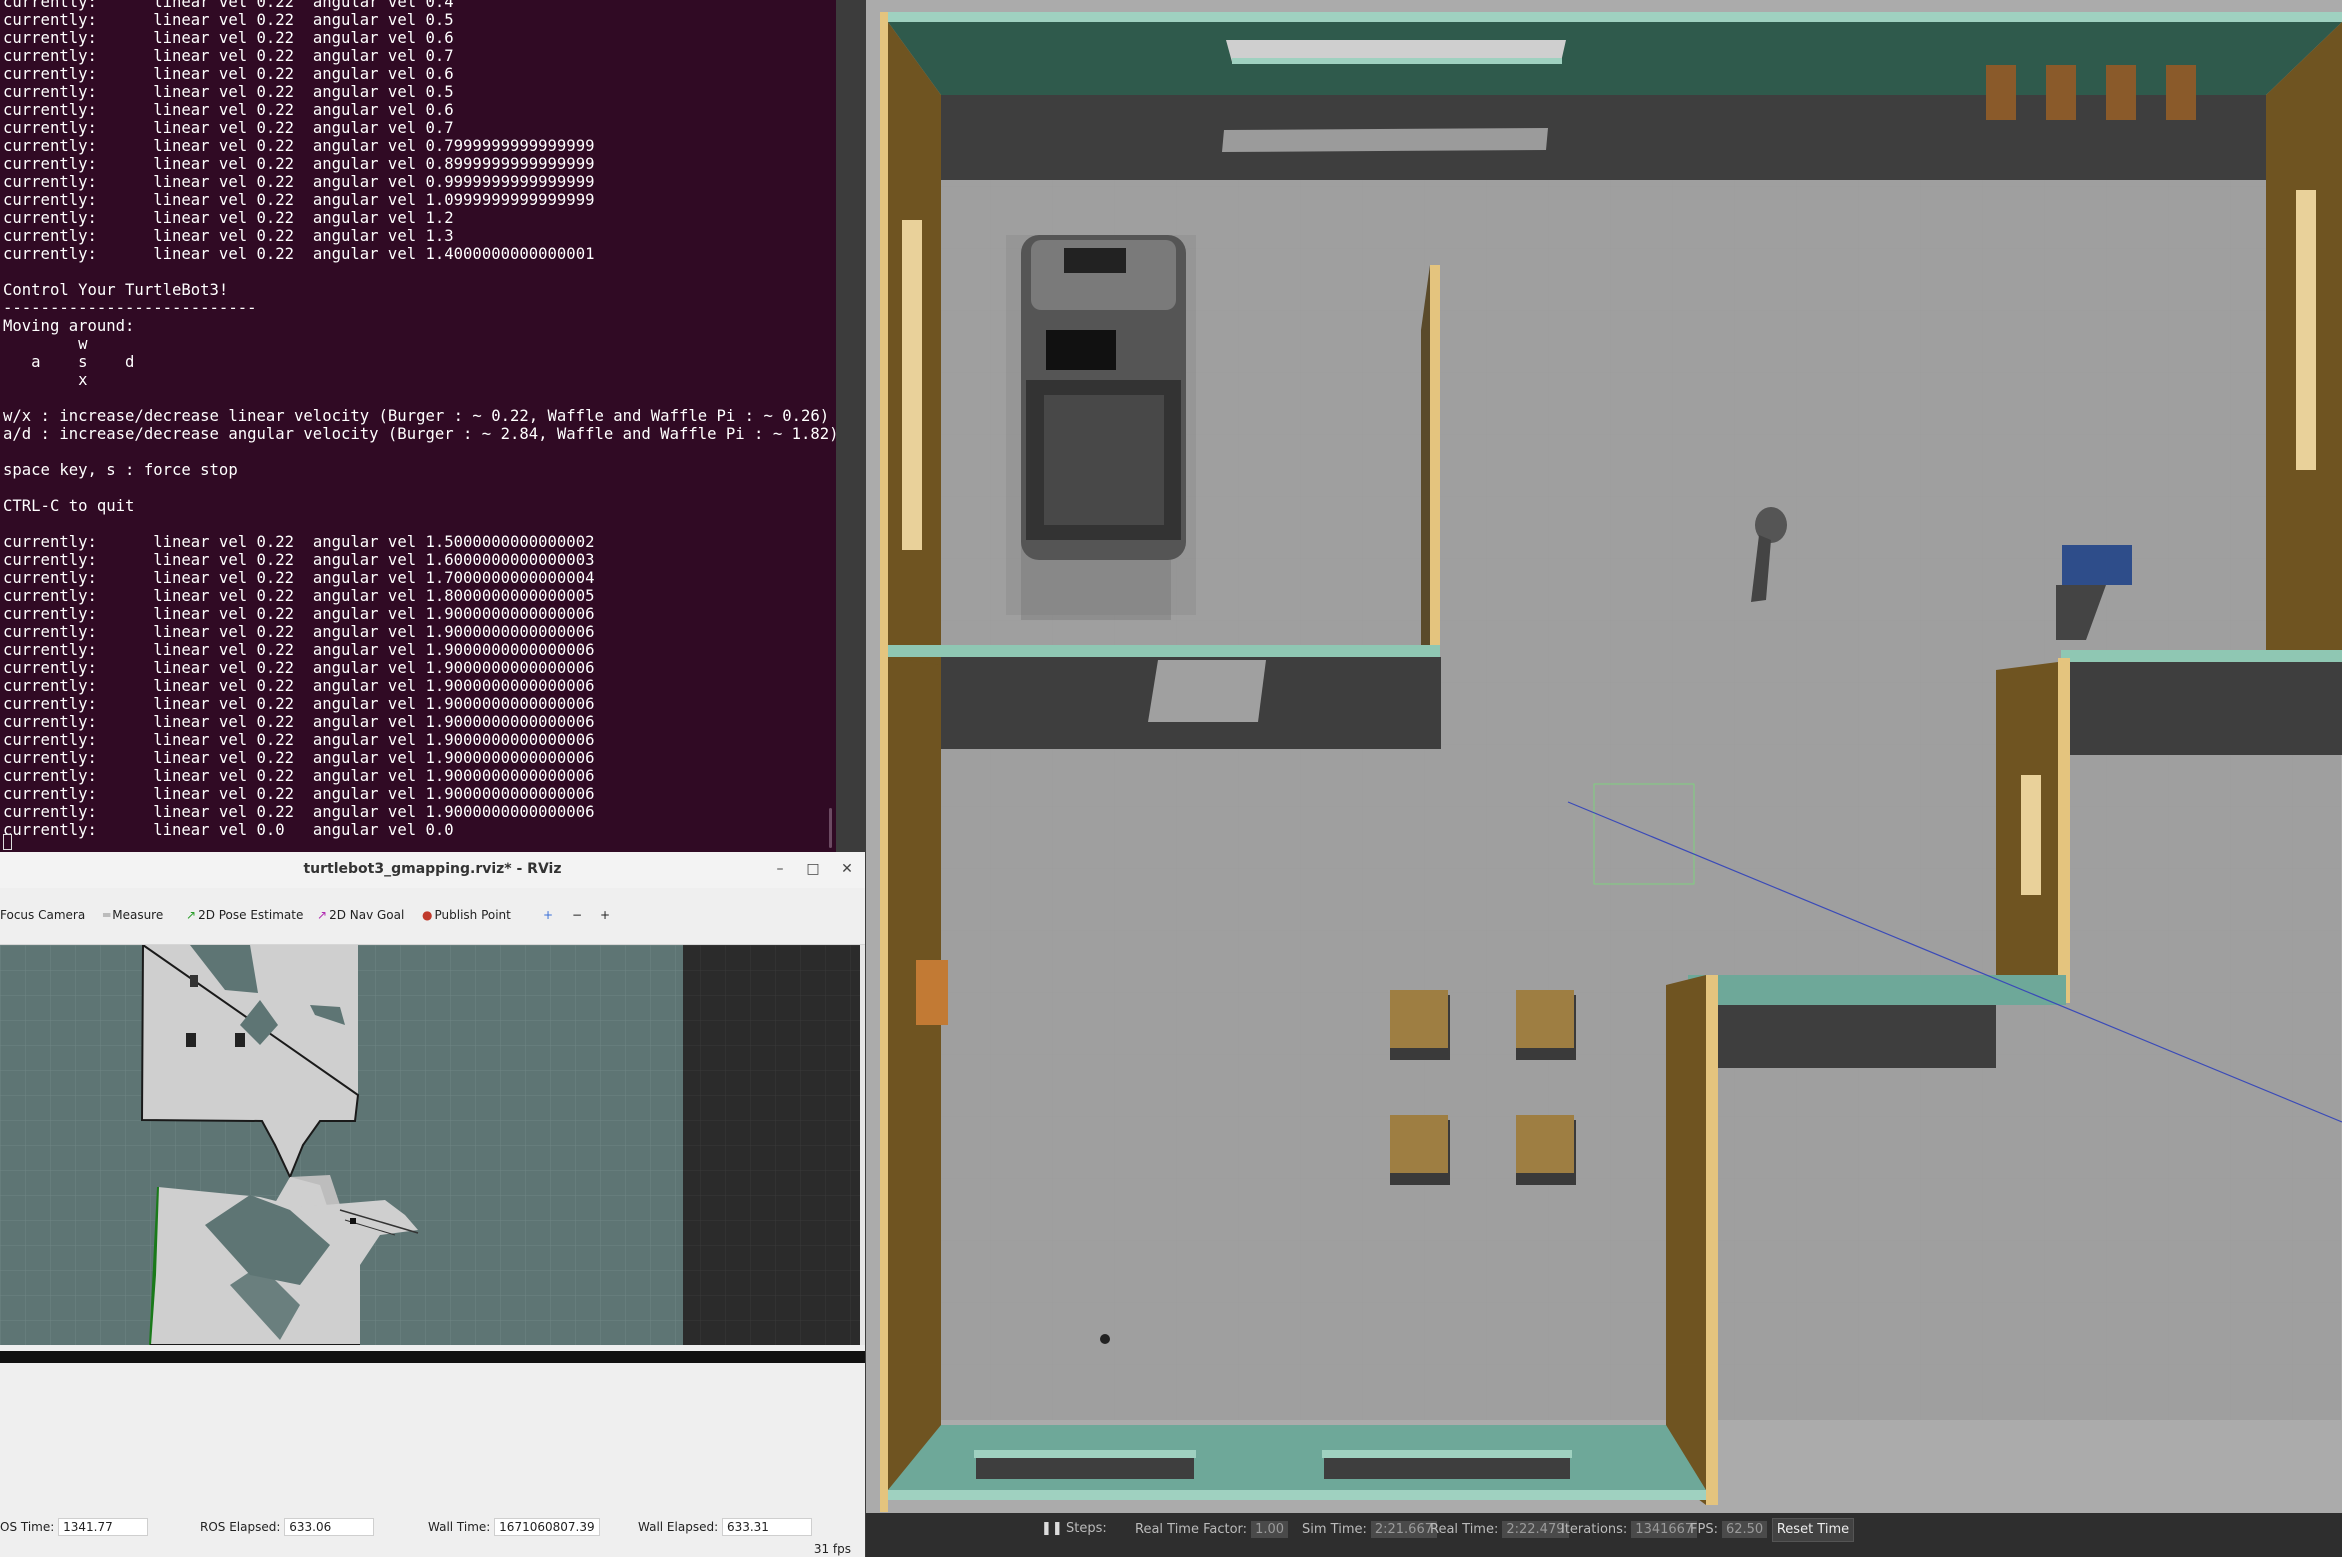  I want to click on ros-time-value: 1341.77, so click(103, 1527).